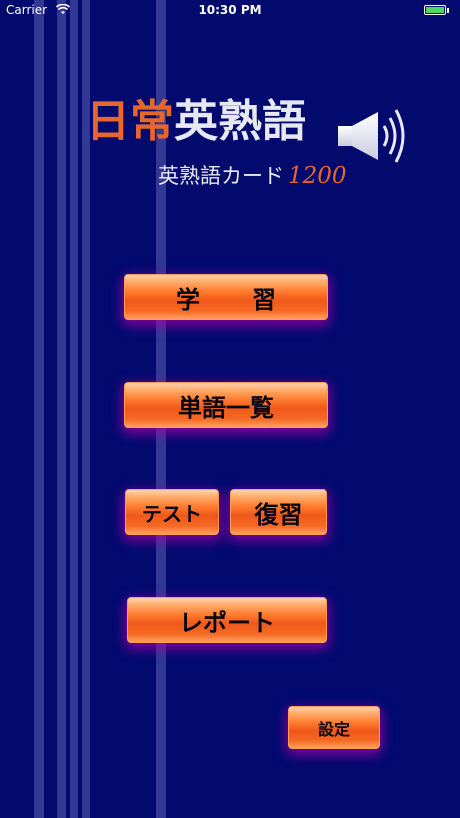 The image size is (460, 818). I want to click on study-button: 学習, so click(226, 297).